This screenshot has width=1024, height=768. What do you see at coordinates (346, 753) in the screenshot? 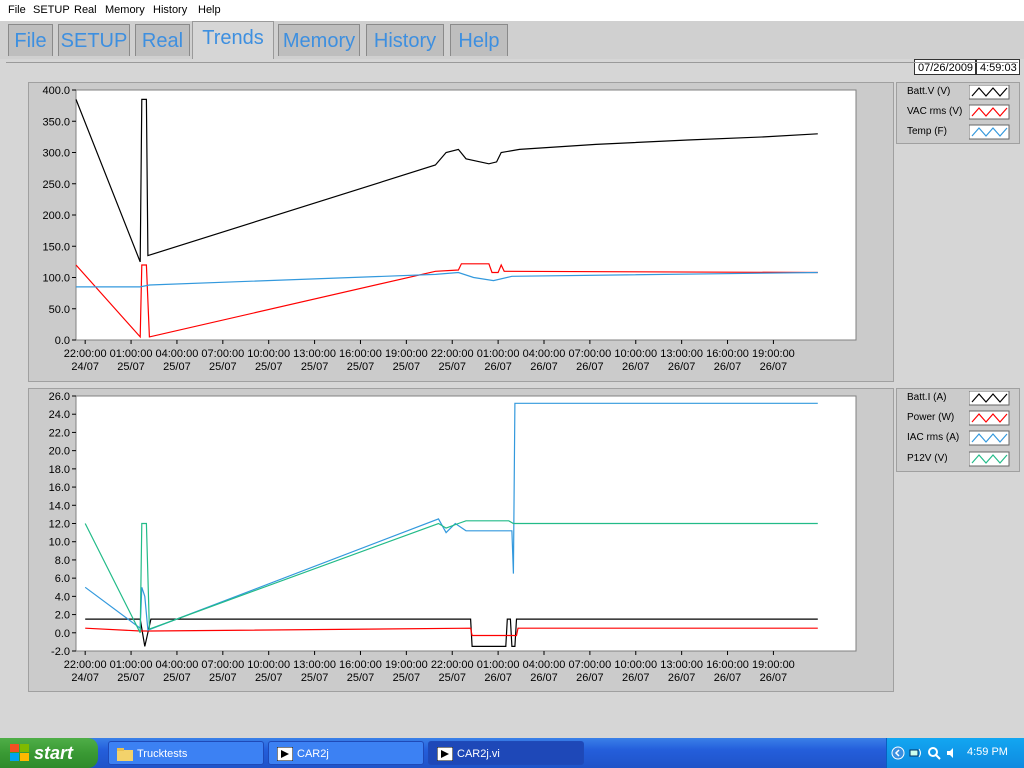
I see `task-car2j: CAR2j` at bounding box center [346, 753].